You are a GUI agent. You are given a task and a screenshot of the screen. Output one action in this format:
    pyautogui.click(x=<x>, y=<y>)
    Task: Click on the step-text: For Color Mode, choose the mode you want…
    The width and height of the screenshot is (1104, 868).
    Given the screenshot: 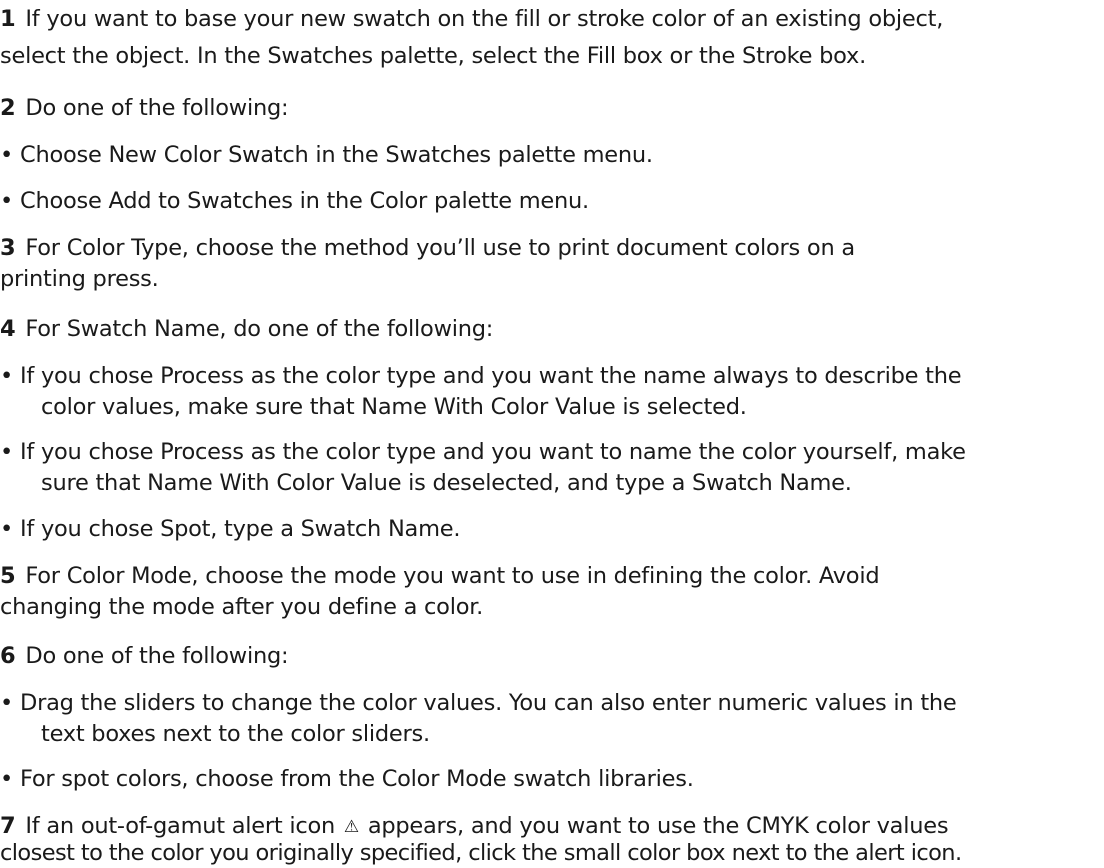 What is the action you would take?
    pyautogui.click(x=452, y=576)
    